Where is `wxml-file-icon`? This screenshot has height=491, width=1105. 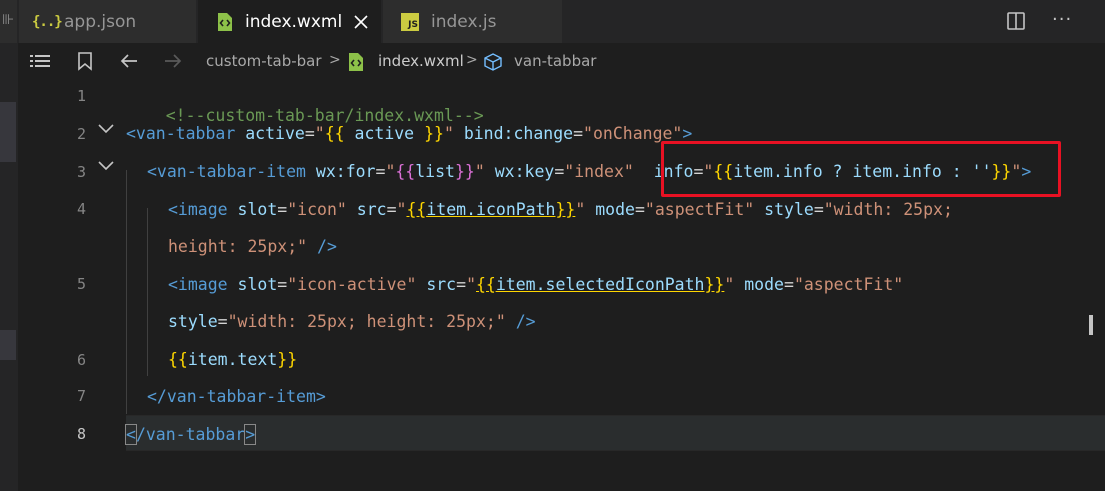
wxml-file-icon is located at coordinates (225, 21).